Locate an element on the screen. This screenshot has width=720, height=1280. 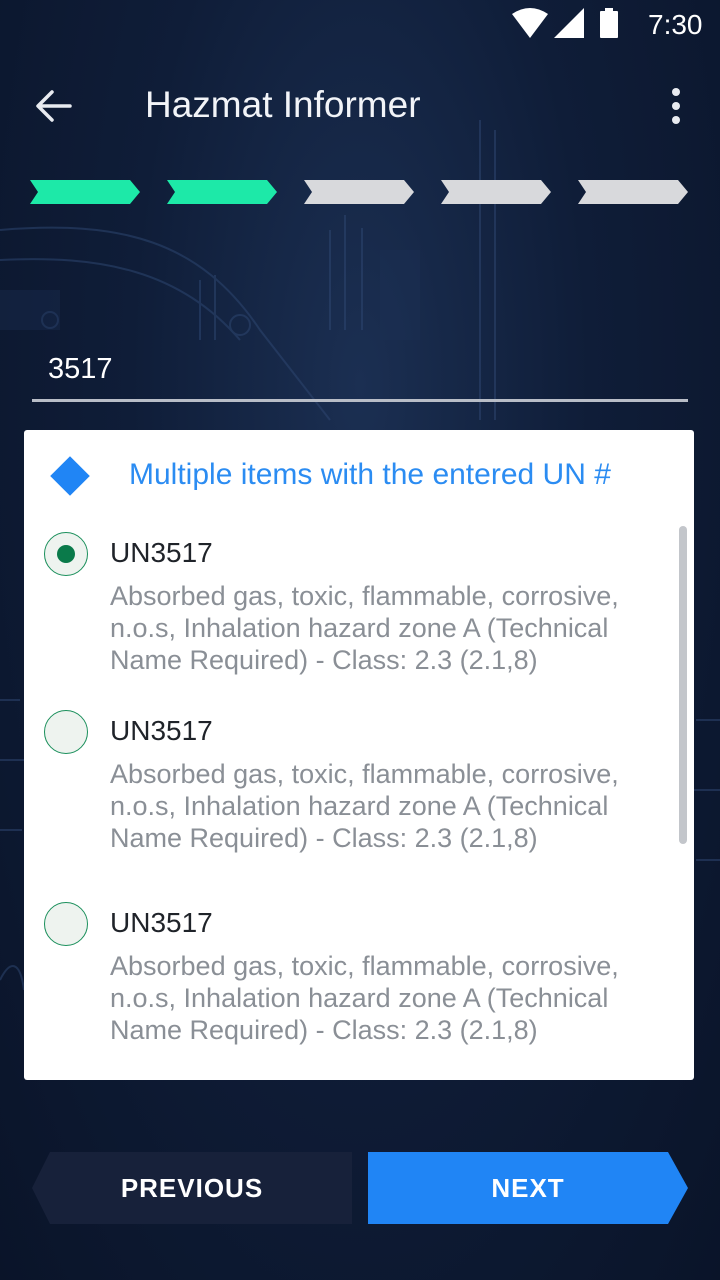
results-card-header: Multiple items with the entered UN # is located at coordinates (352, 476).